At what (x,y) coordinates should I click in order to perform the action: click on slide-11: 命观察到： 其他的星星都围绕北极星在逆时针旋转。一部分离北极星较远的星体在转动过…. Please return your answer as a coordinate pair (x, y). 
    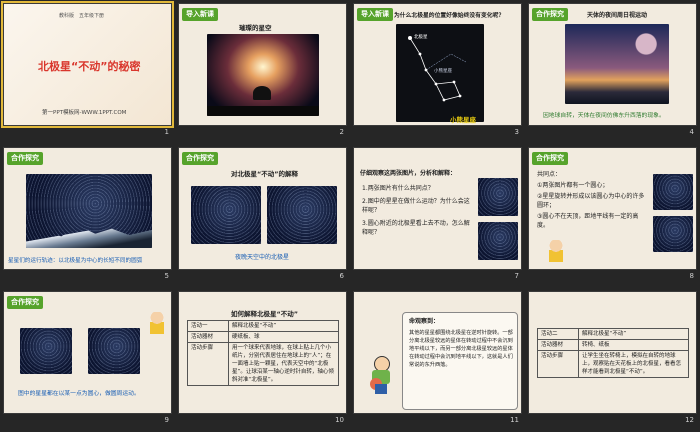
    Looking at the image, I should click on (437, 352).